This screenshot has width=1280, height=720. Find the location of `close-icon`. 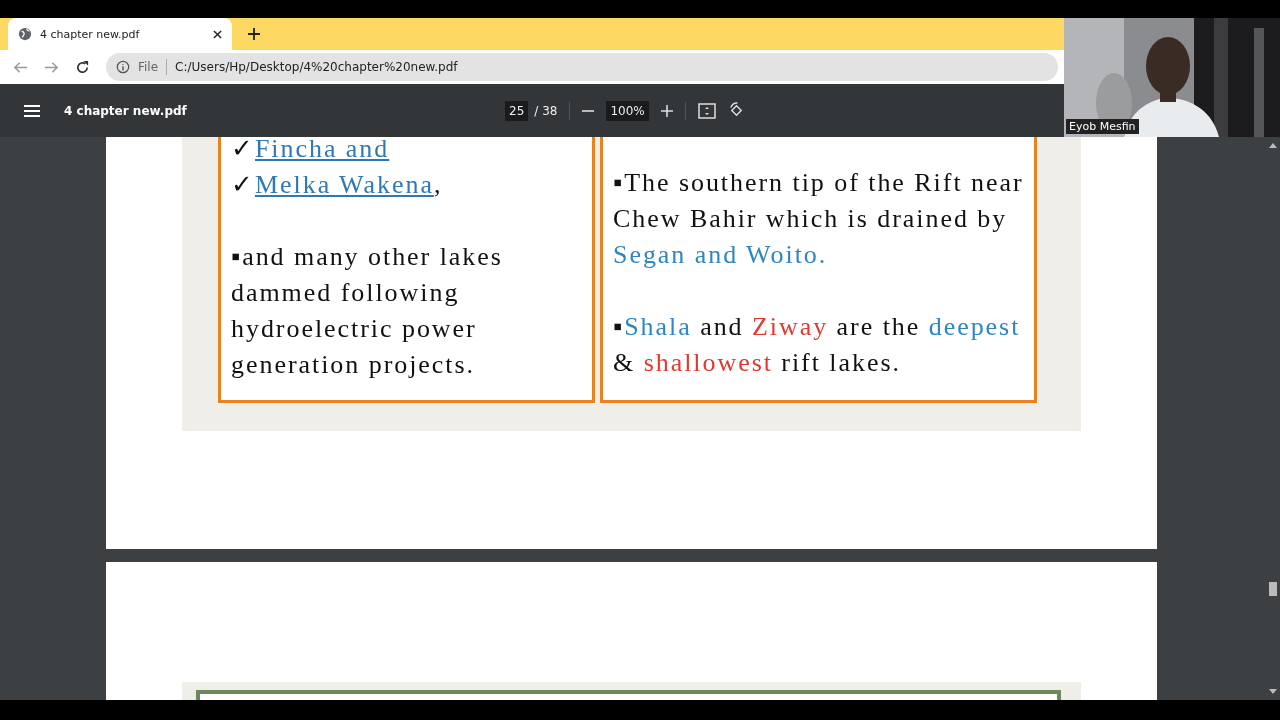

close-icon is located at coordinates (217, 34).